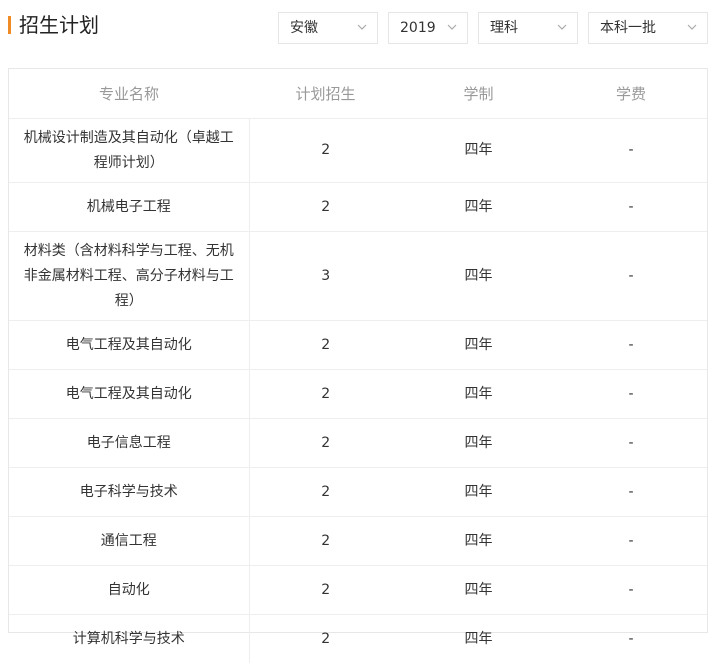 Image resolution: width=715 pixels, height=663 pixels. I want to click on title-accent-bar, so click(9, 25).